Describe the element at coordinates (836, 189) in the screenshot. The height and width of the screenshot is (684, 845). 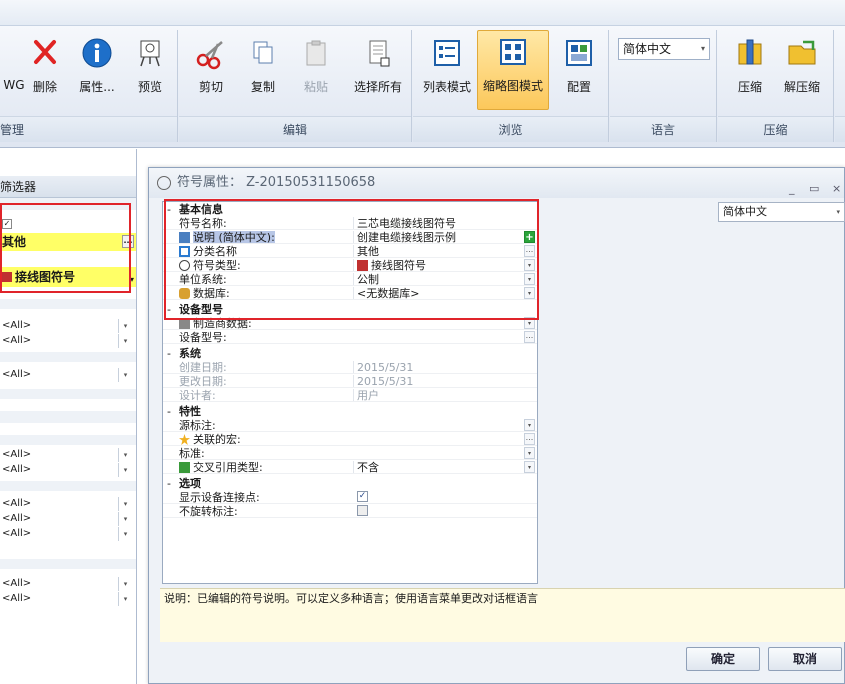
I see `close-icon: ×` at that location.